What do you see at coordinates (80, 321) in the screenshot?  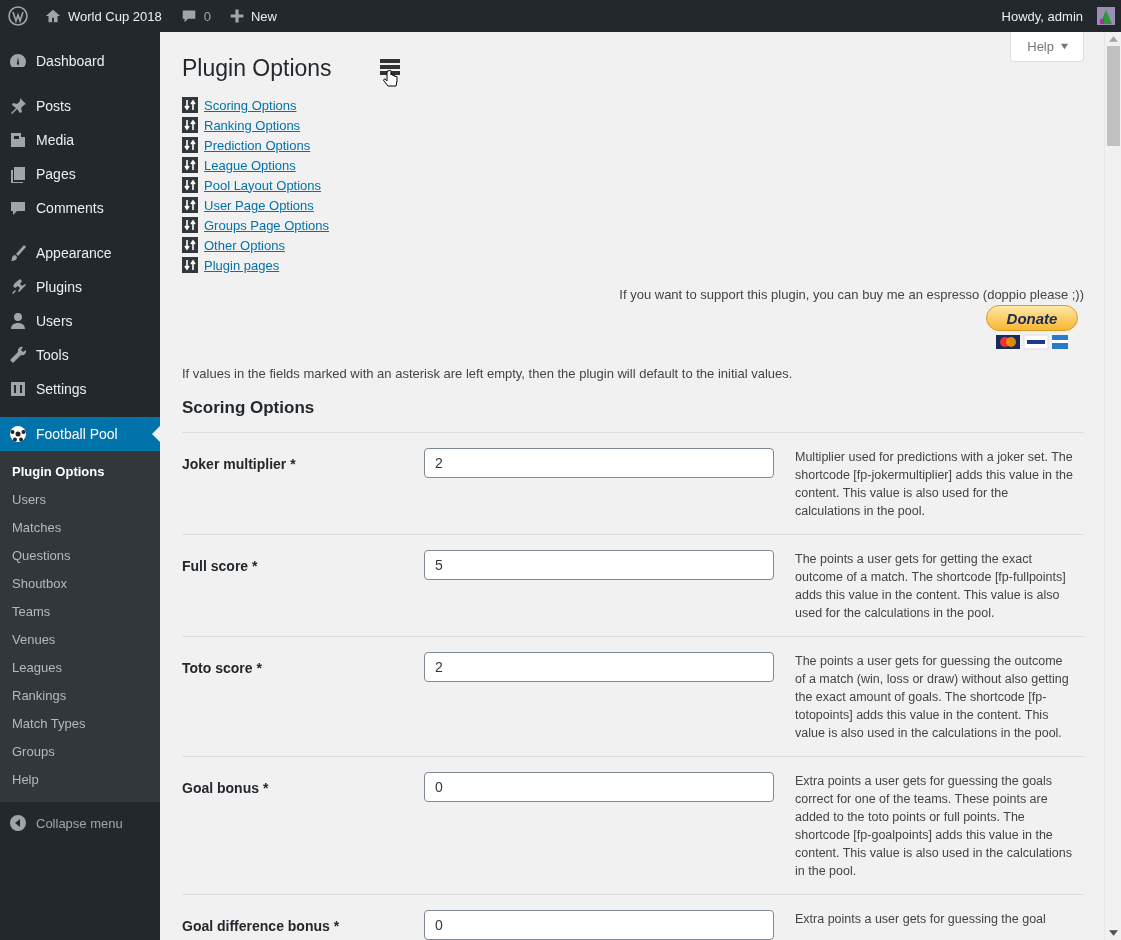 I see `menu-item: Users` at bounding box center [80, 321].